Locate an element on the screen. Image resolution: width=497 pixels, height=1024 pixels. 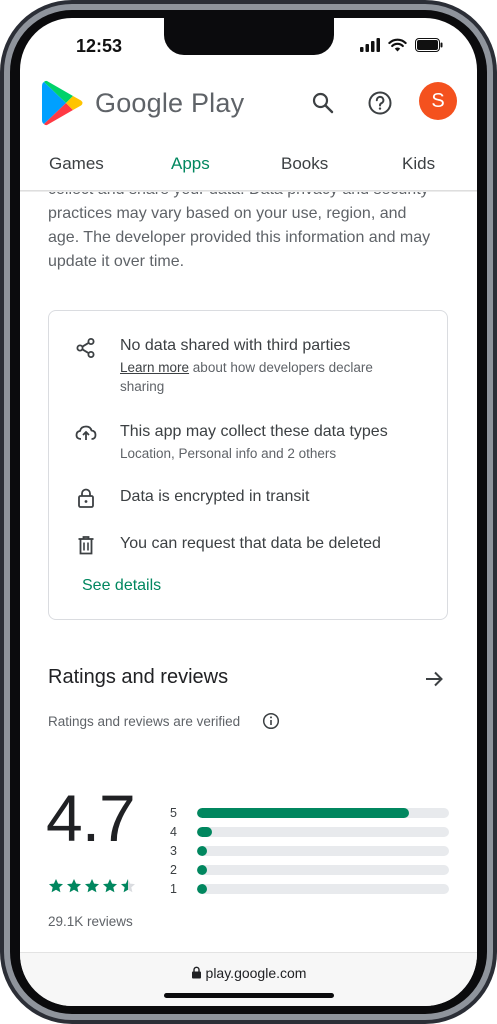
item-title: Data is encrypted in transit is located at coordinates (215, 496).